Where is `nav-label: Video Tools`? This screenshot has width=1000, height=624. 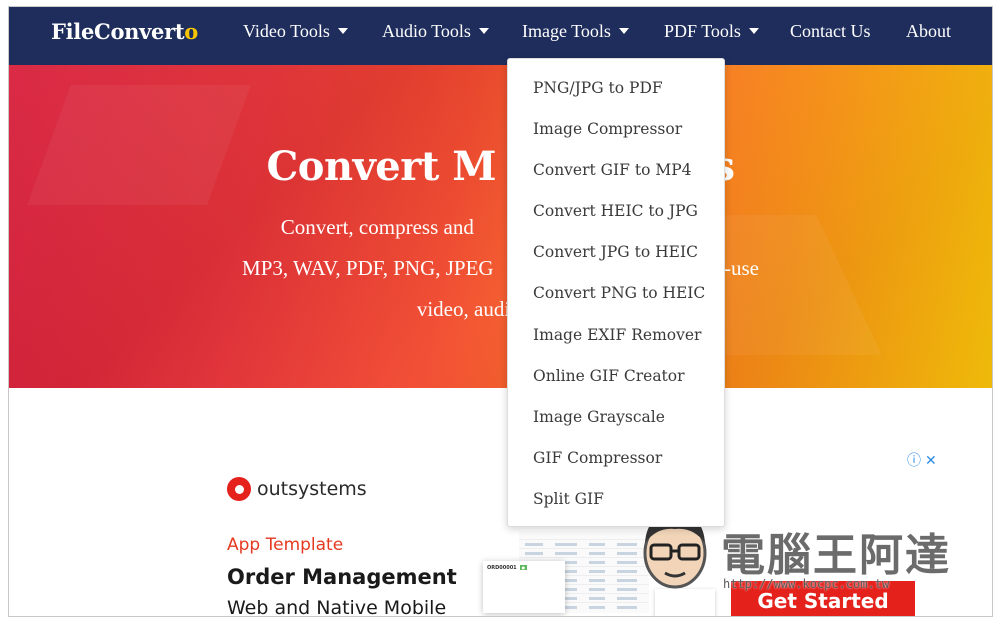 nav-label: Video Tools is located at coordinates (286, 31).